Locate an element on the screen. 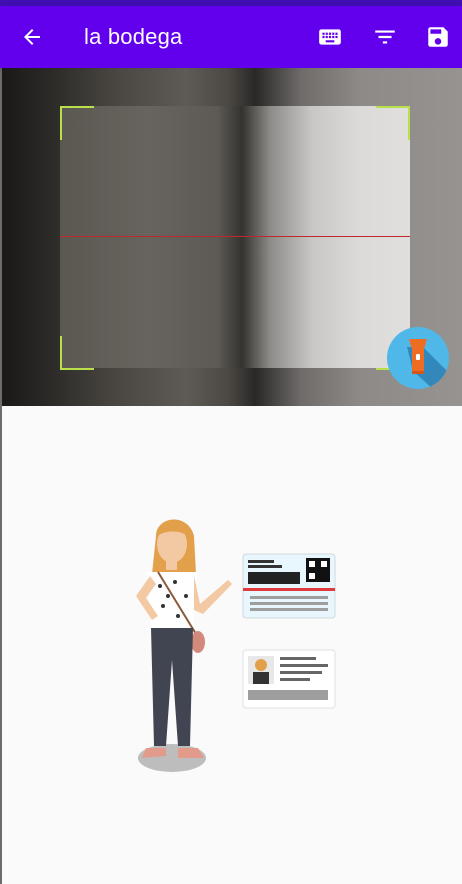 The image size is (462, 884). flashlight-button is located at coordinates (418, 358).